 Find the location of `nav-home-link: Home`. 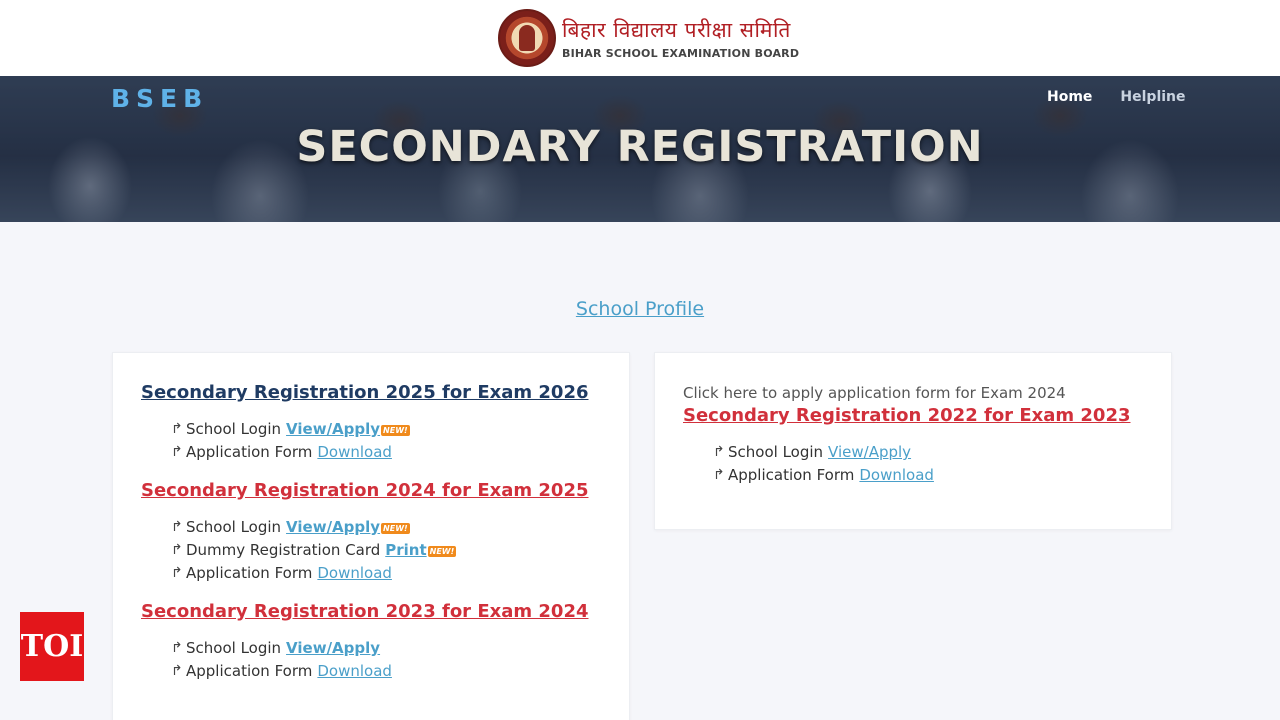

nav-home-link: Home is located at coordinates (1069, 97).